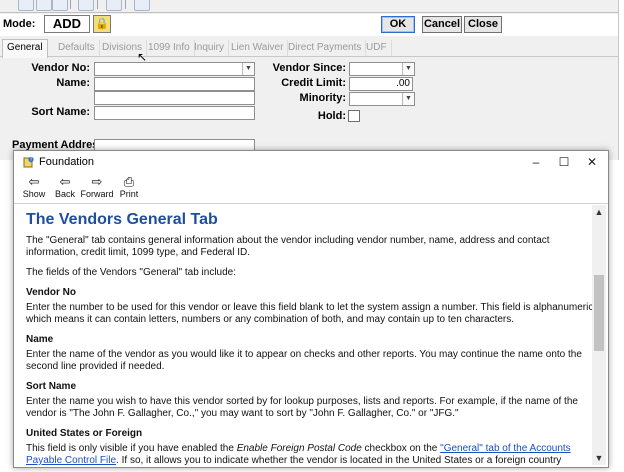  Describe the element at coordinates (309, 25) in the screenshot. I see `mode-bar: Mode: ADD 🔒 OK Cancel Close` at that location.